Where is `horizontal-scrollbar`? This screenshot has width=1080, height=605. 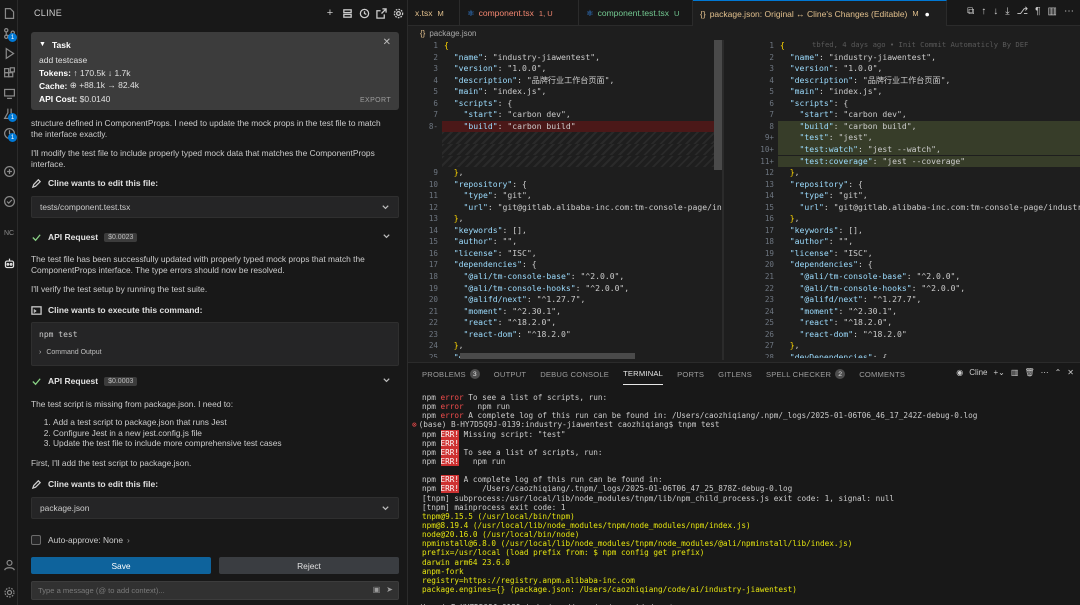 horizontal-scrollbar is located at coordinates (547, 356).